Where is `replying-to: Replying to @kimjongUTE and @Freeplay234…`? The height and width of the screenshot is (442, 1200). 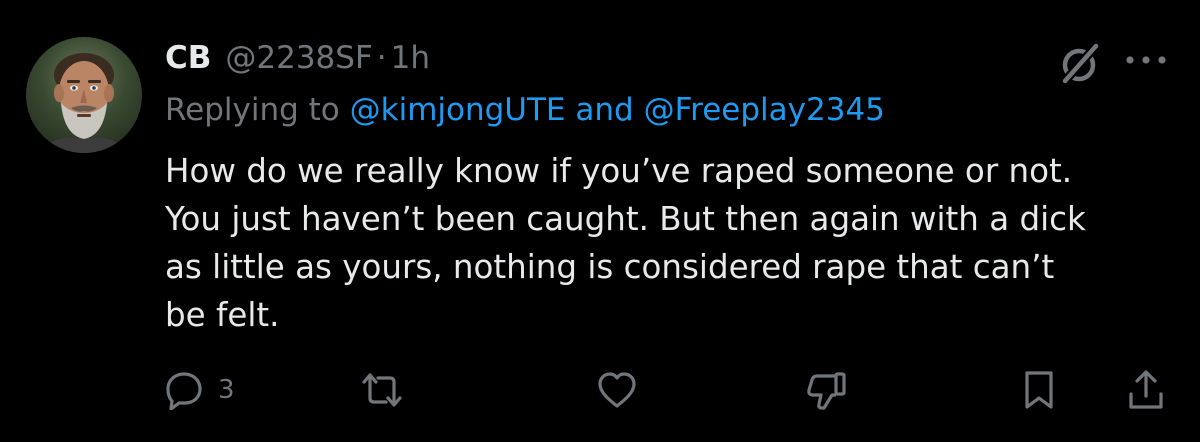
replying-to: Replying to @kimjongUTE and @Freeplay234… is located at coordinates (525, 110).